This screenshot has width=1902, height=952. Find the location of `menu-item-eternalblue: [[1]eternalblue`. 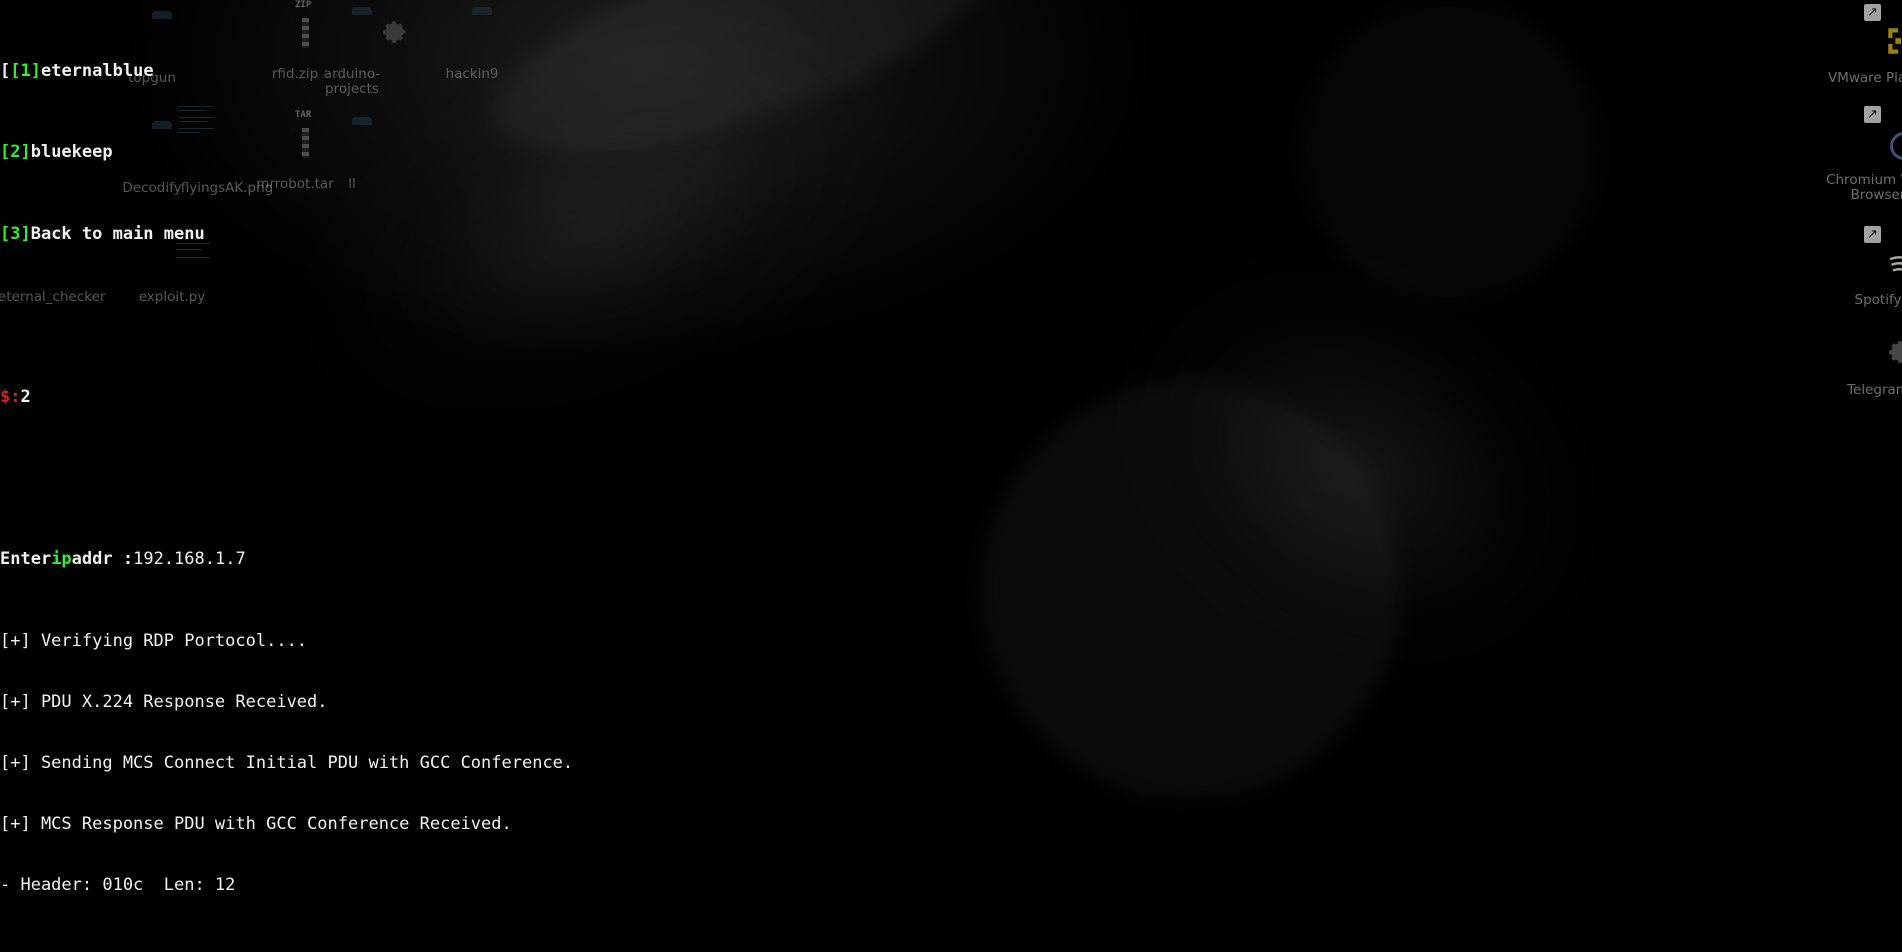

menu-item-eternalblue: [[1]eternalblue is located at coordinates (951, 71).